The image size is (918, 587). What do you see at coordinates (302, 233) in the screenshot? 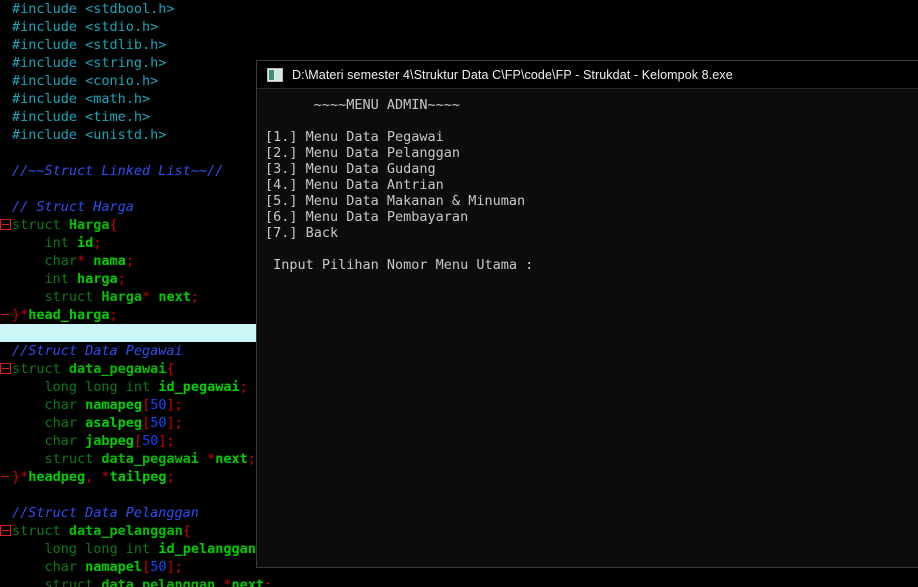
I see `console-line: [7.] Back` at bounding box center [302, 233].